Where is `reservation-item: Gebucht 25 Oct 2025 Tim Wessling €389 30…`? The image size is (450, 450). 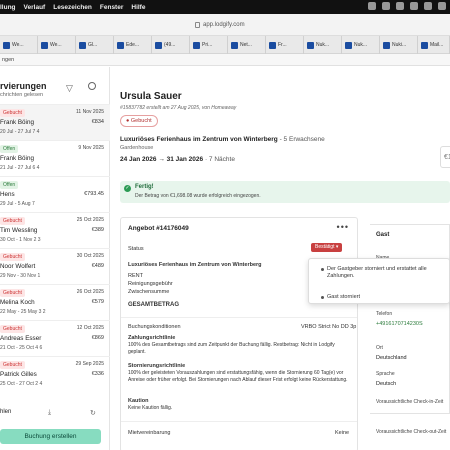 reservation-item: Gebucht 25 Oct 2025 Tim Wessling €389 30… is located at coordinates (55, 230).